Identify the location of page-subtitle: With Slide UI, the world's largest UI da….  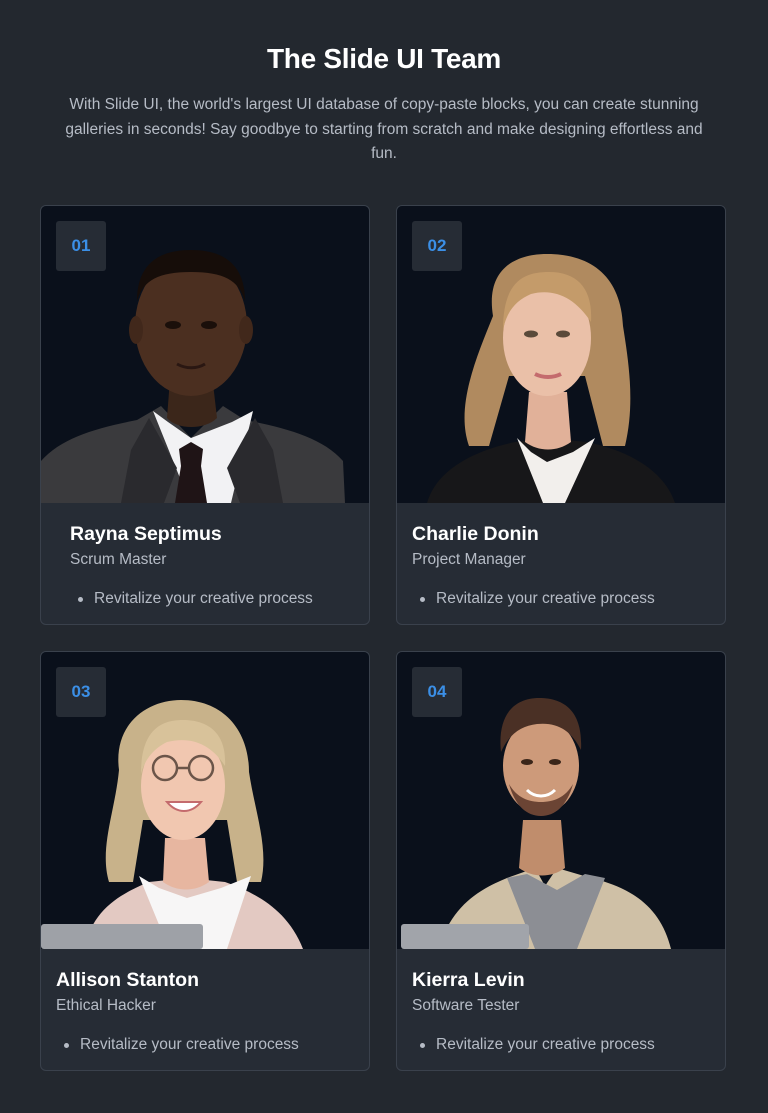
(384, 129).